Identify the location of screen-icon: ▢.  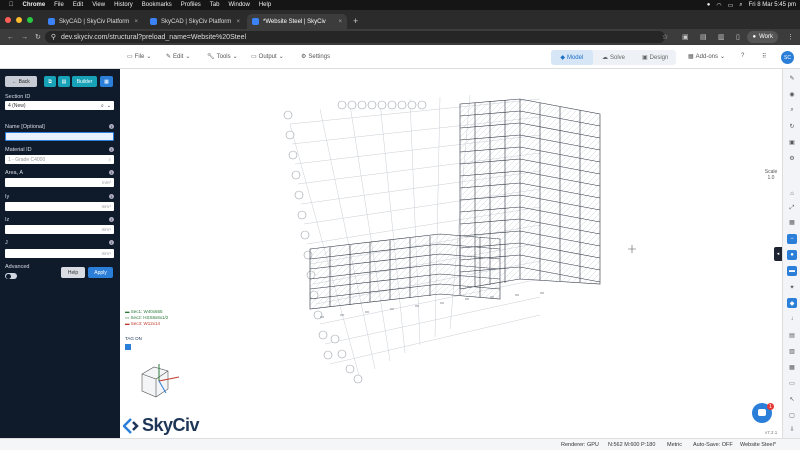
(792, 415).